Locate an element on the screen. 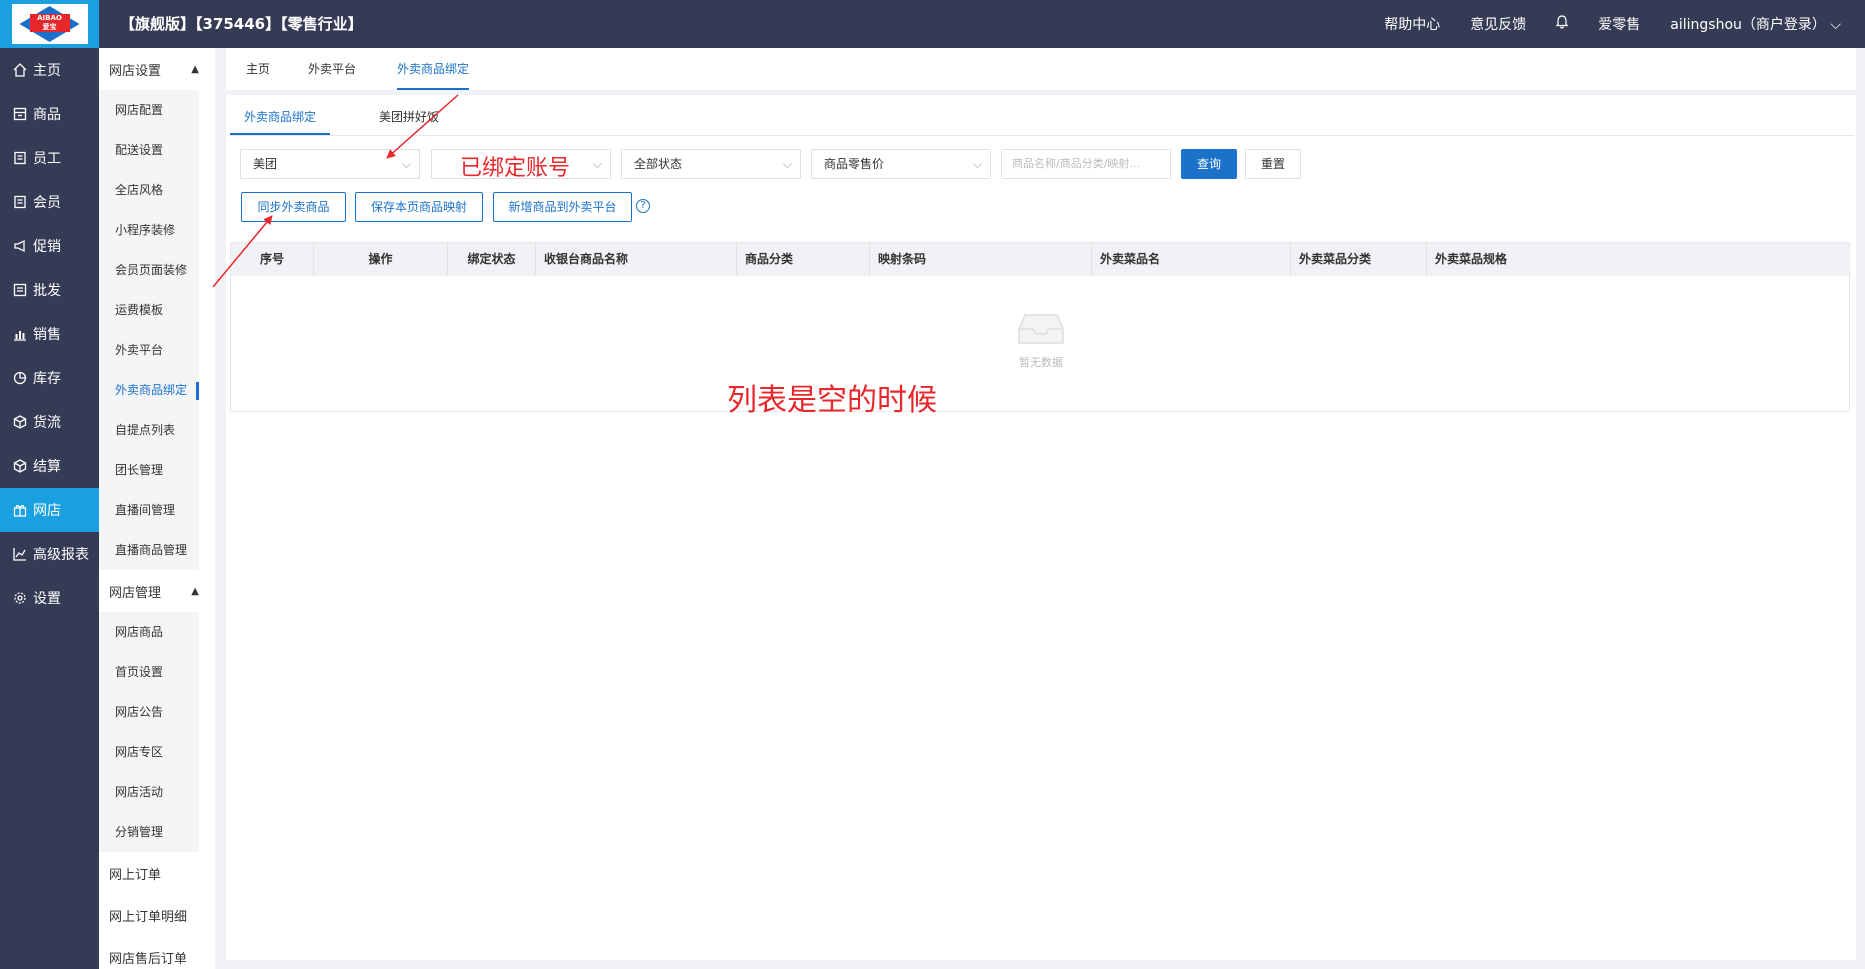  sidebar-item-10: 网店 is located at coordinates (49, 510).